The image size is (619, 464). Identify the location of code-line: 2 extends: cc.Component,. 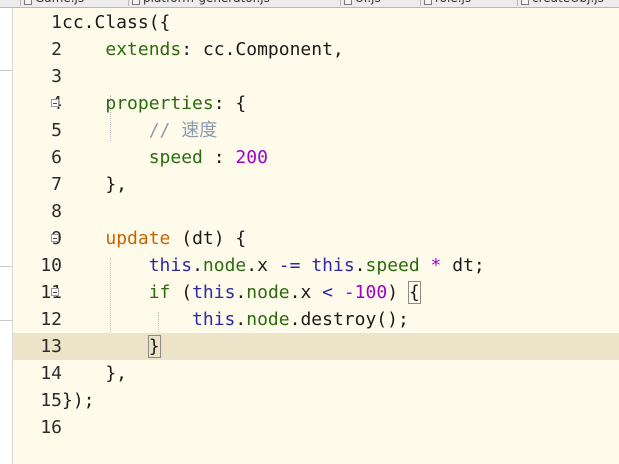
(316, 49).